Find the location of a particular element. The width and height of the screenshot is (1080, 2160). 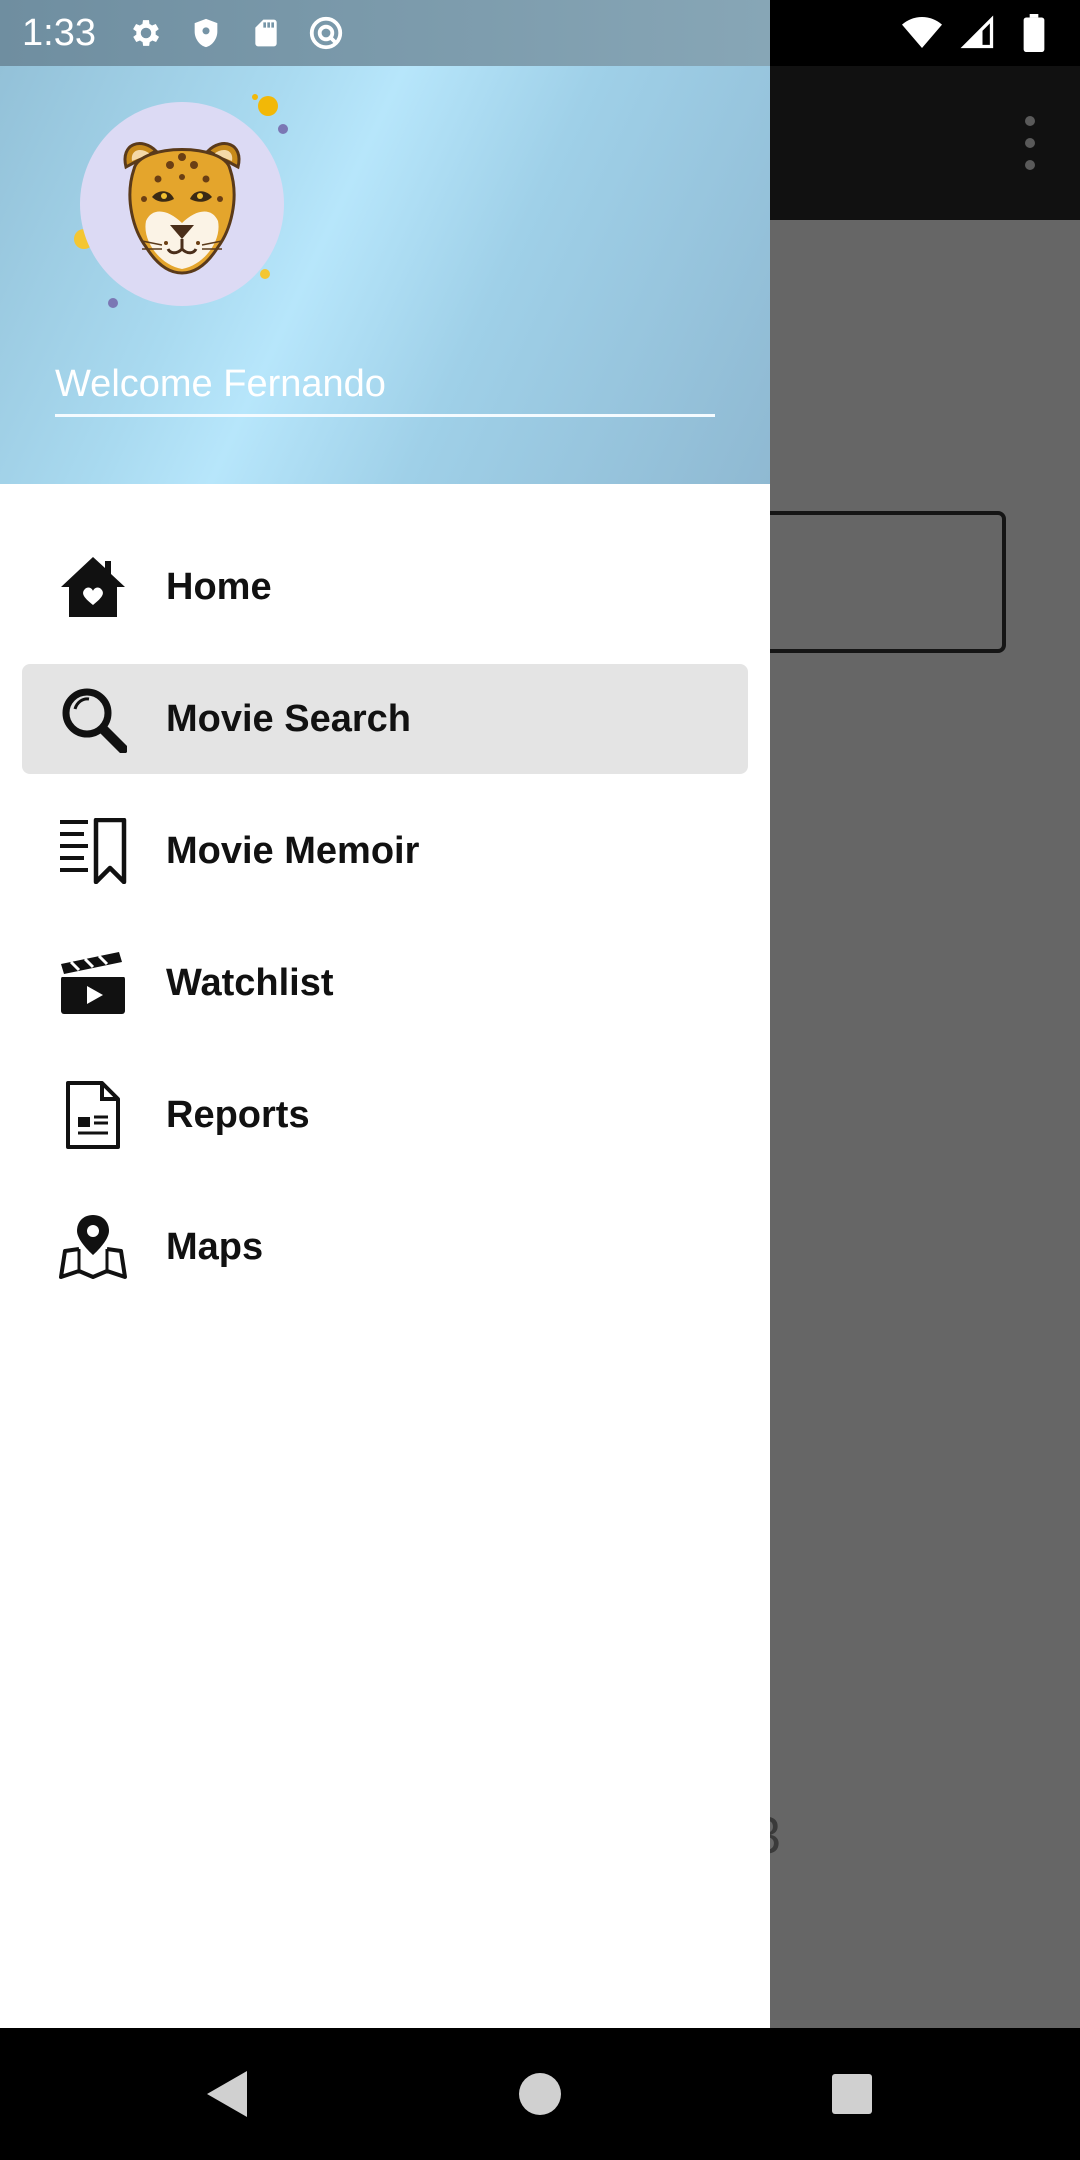

system-nav-bar is located at coordinates (540, 2094).